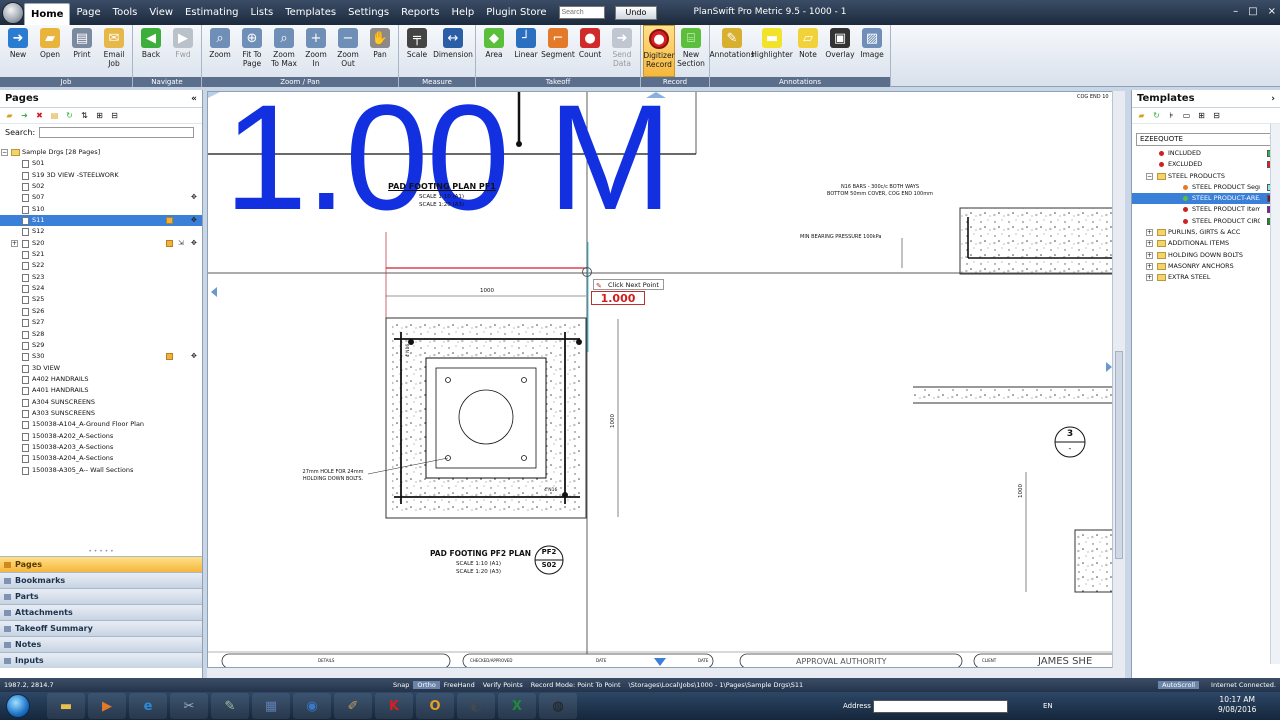 This screenshot has width=1280, height=720. I want to click on page-item: + S20 ⇲ ✥, so click(101, 243).